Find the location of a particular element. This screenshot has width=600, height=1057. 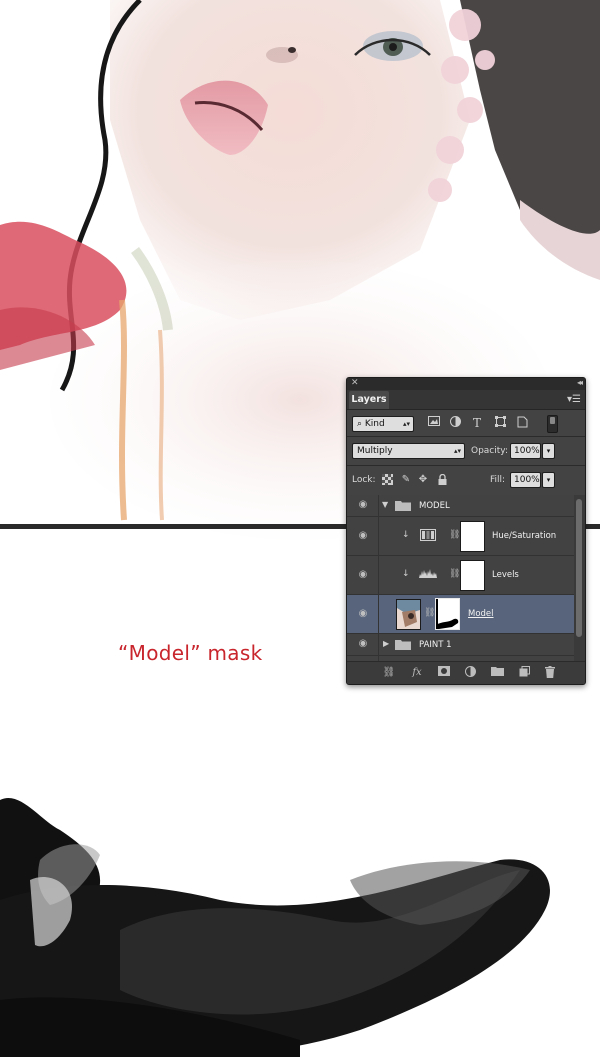

new-group-icon is located at coordinates (497, 673).